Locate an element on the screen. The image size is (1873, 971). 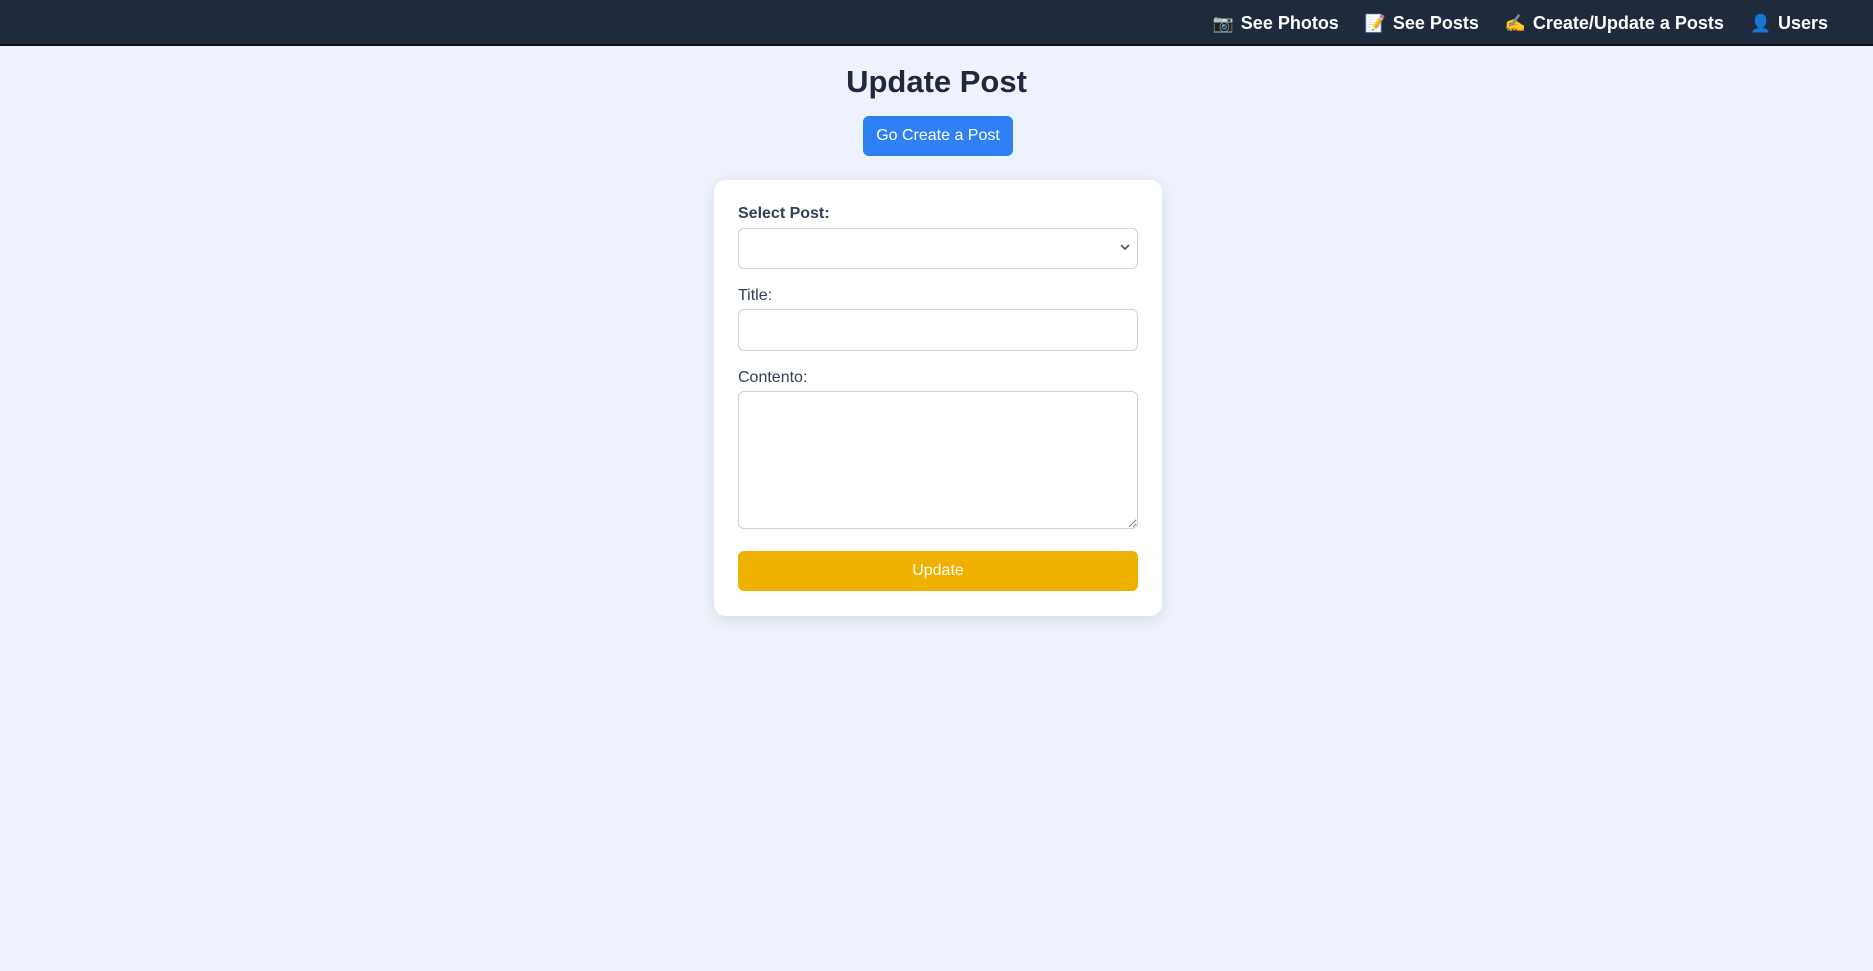
page-title: Update Post is located at coordinates (936, 81).